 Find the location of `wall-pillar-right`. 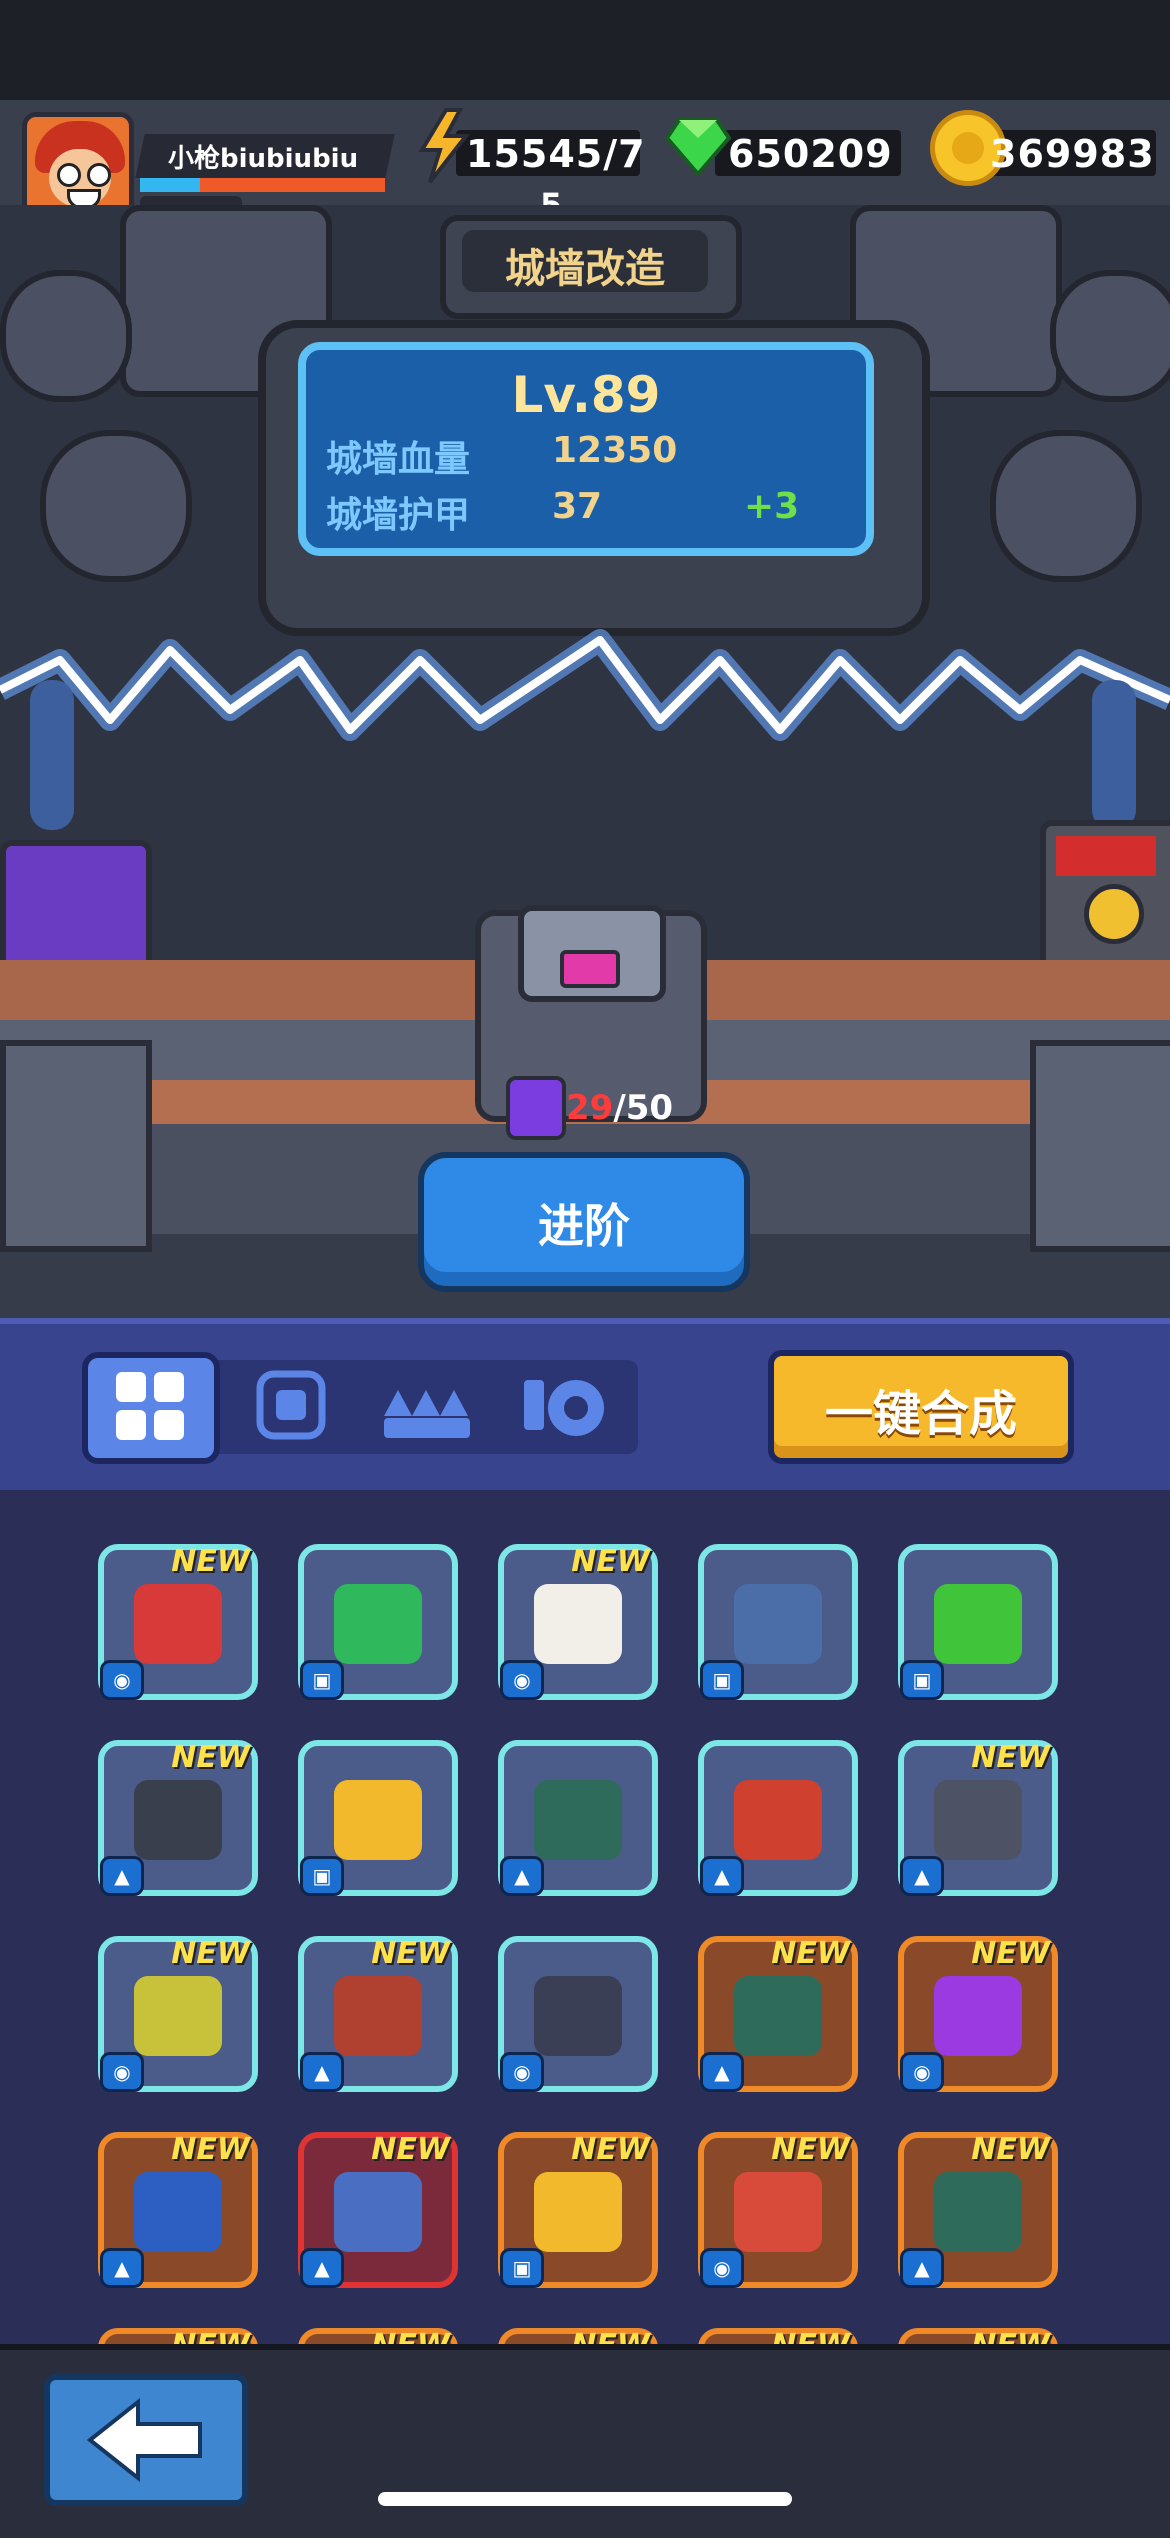

wall-pillar-right is located at coordinates (1100, 1146).